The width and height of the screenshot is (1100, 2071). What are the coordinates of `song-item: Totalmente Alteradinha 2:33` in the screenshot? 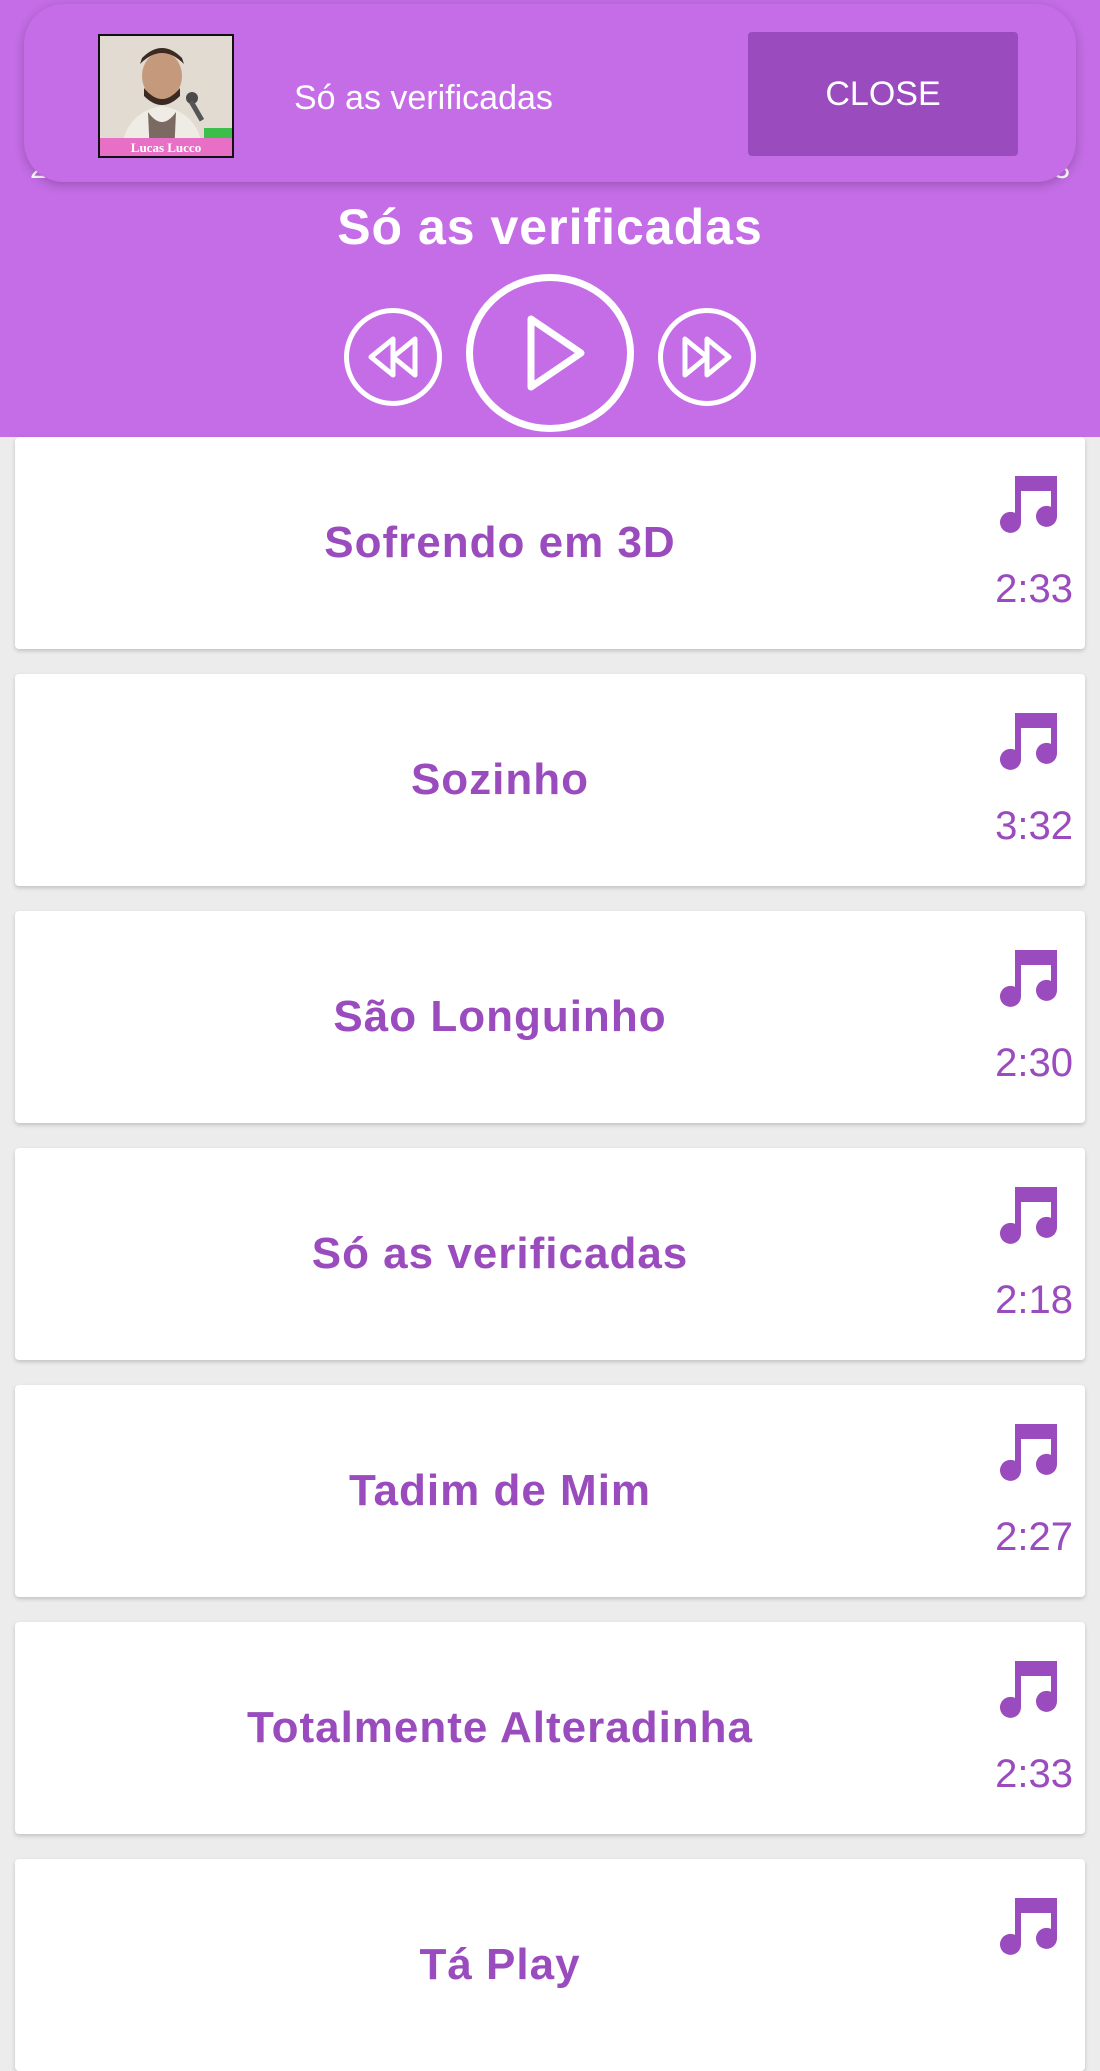 It's located at (550, 1728).